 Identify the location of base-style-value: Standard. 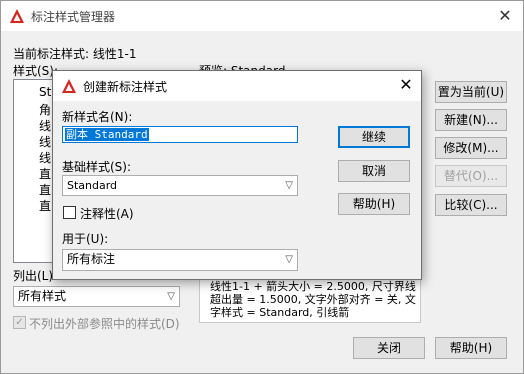
(92, 185).